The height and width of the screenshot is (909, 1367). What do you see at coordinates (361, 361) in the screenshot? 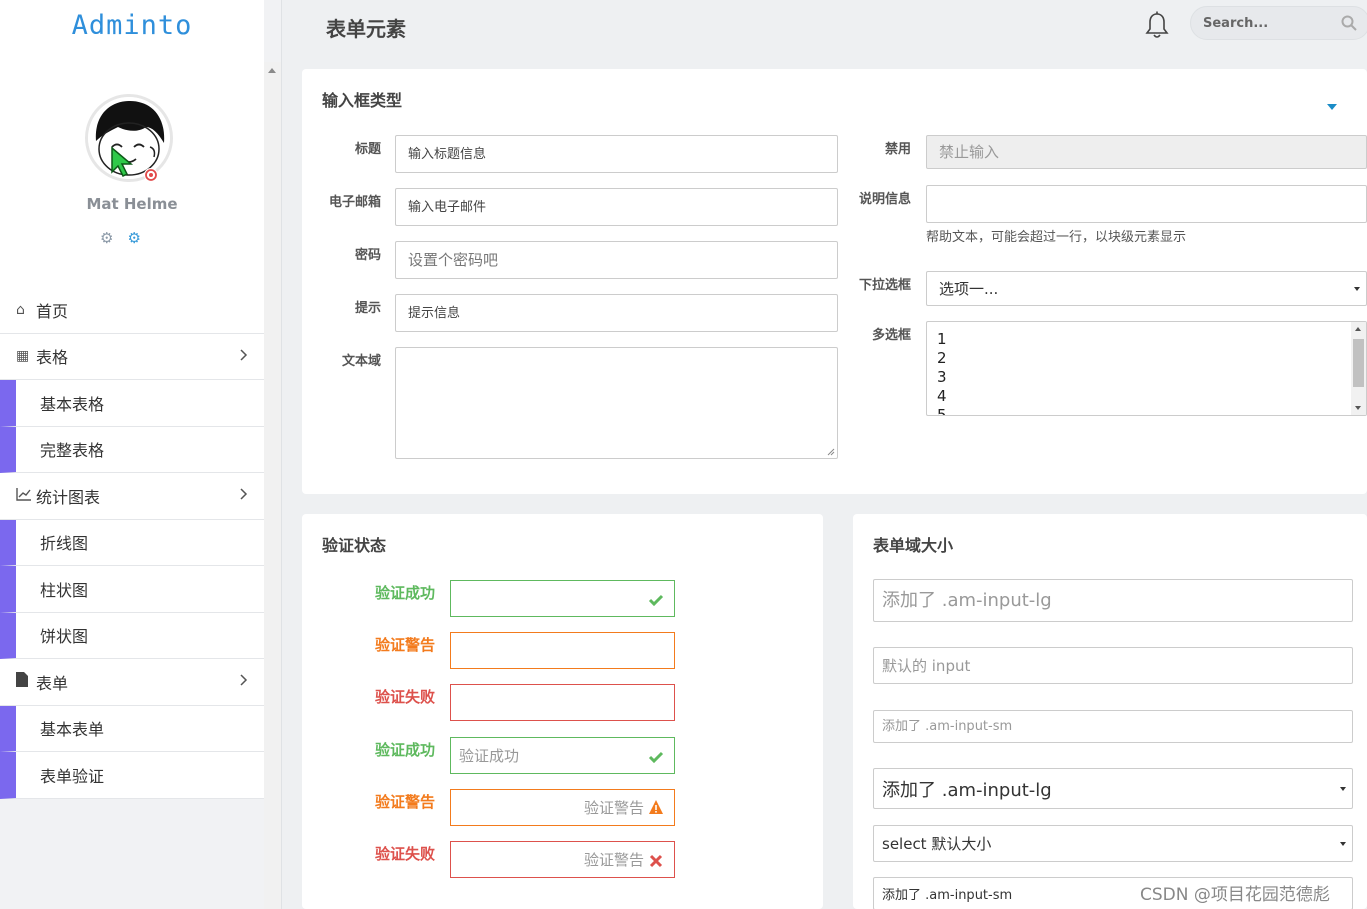
I see `textarea-label: 文本域` at bounding box center [361, 361].